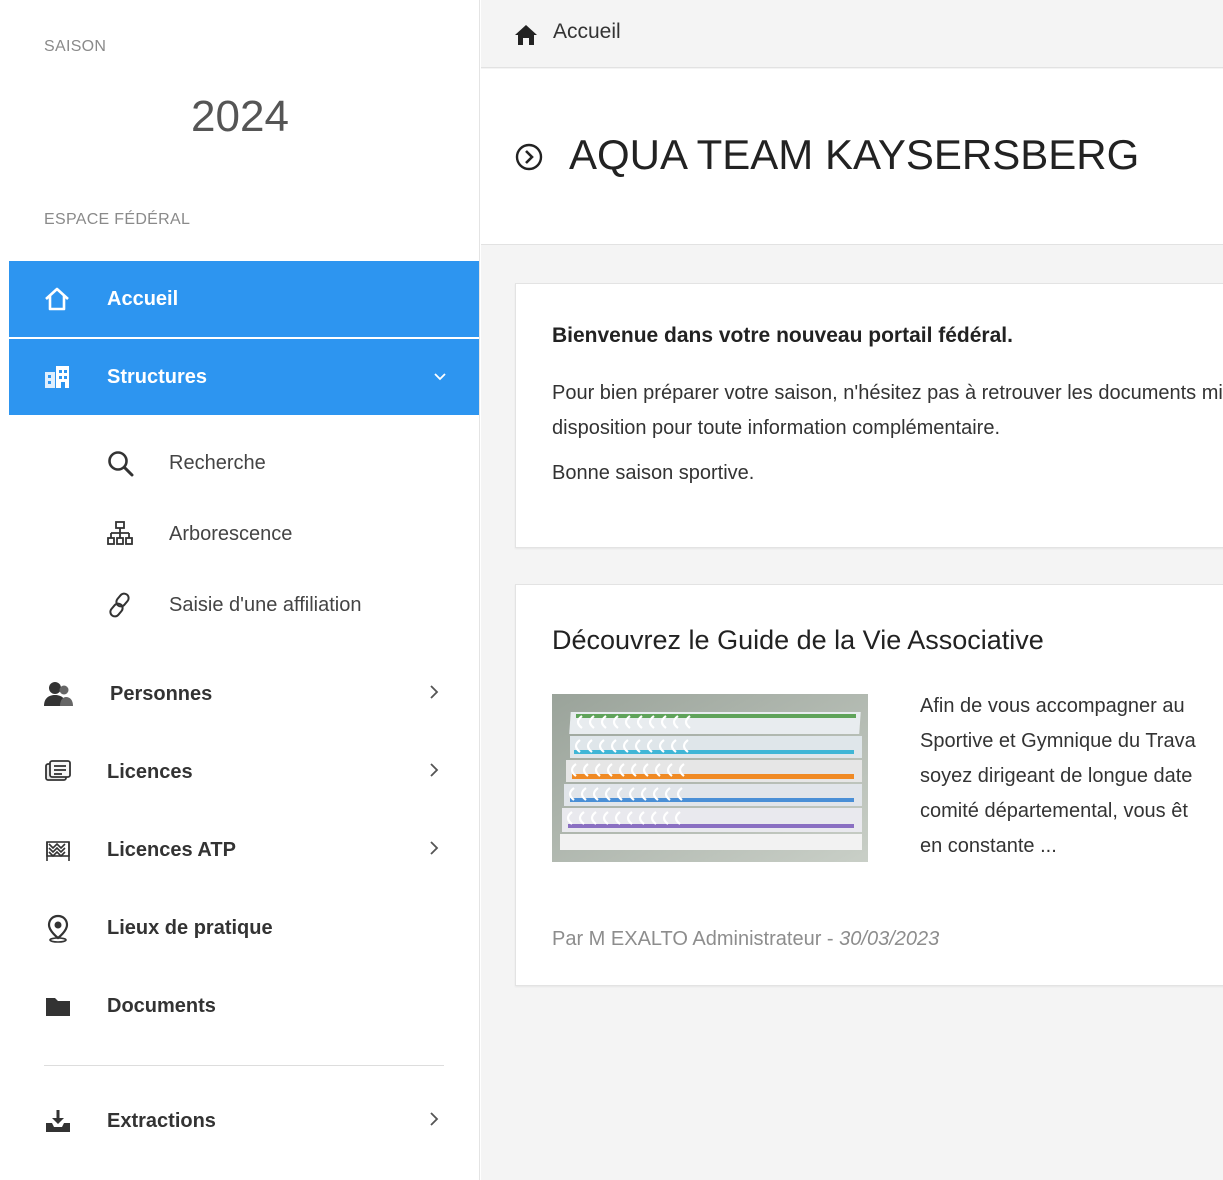 The width and height of the screenshot is (1223, 1180). What do you see at coordinates (143, 298) in the screenshot?
I see `sidebar-item-label: Accueil` at bounding box center [143, 298].